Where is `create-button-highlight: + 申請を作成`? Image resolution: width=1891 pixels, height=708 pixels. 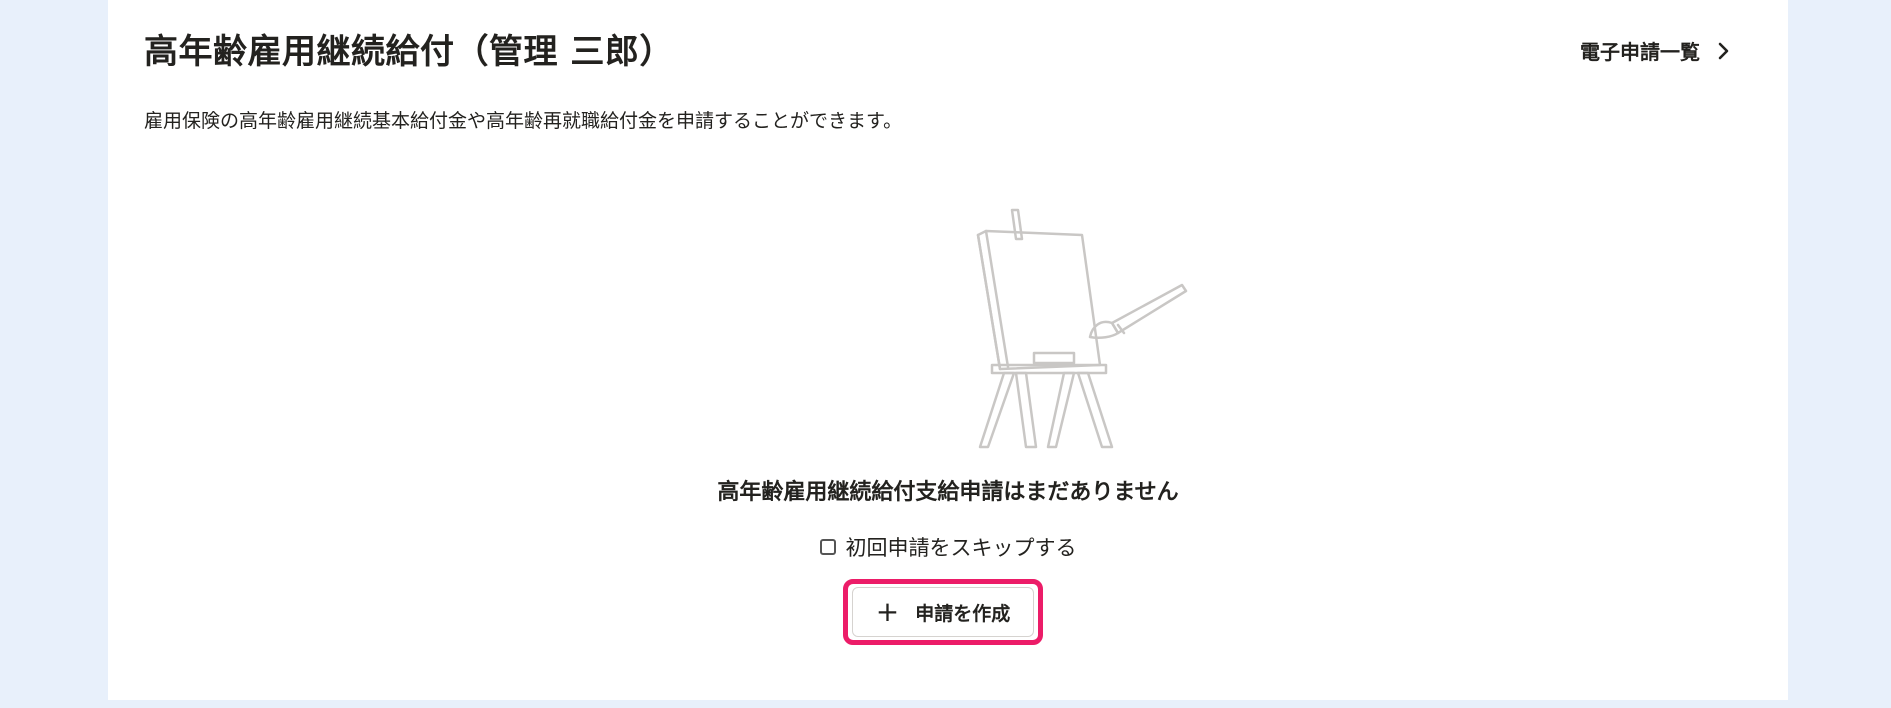 create-button-highlight: + 申請を作成 is located at coordinates (943, 612).